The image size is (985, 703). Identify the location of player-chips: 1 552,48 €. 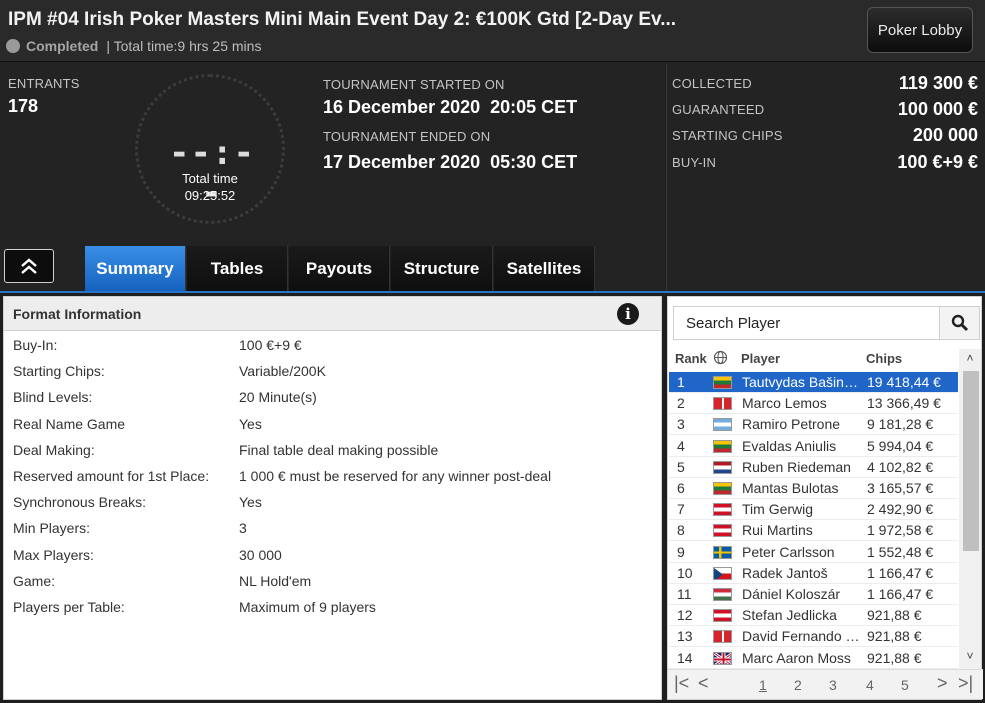
(900, 551).